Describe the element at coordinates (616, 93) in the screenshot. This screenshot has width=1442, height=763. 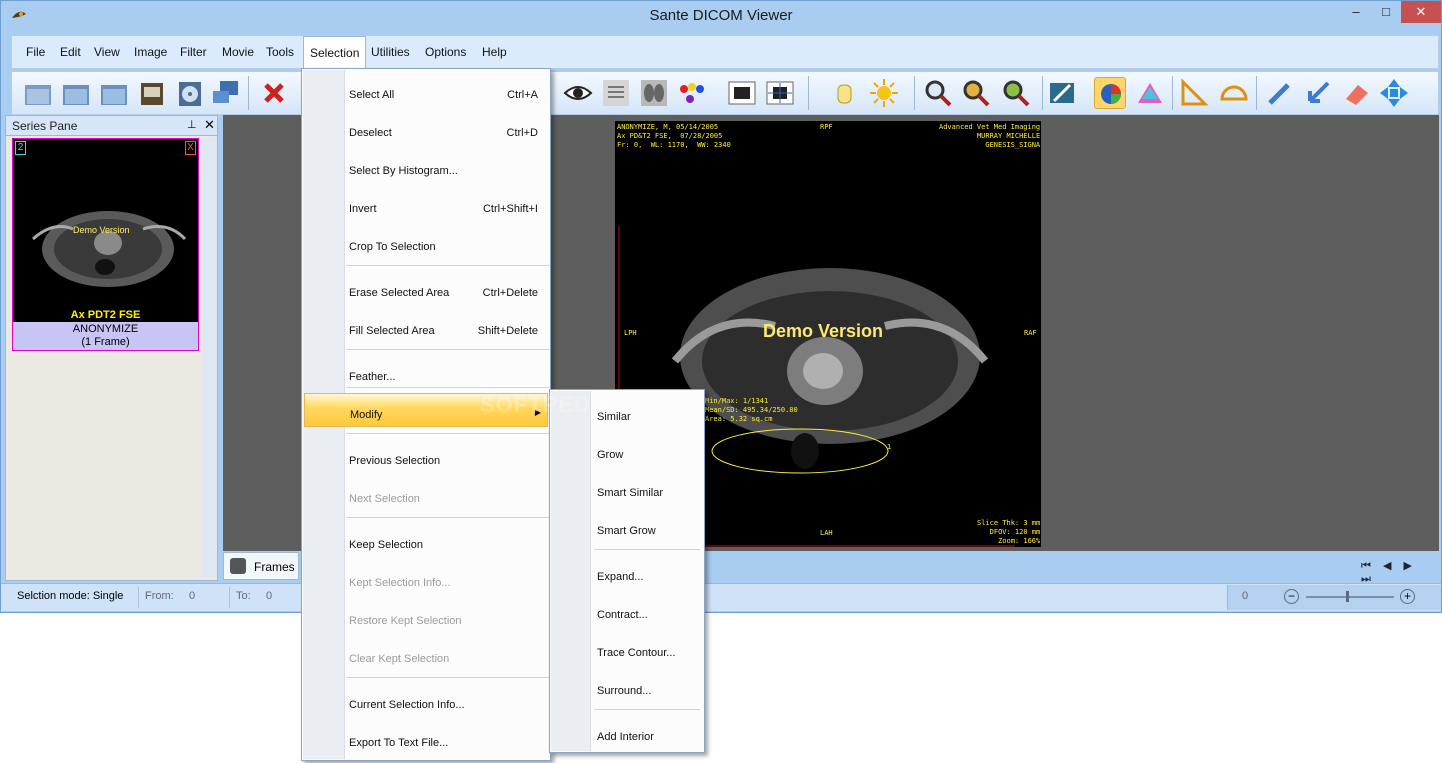
I see `xray-chest-icon` at that location.